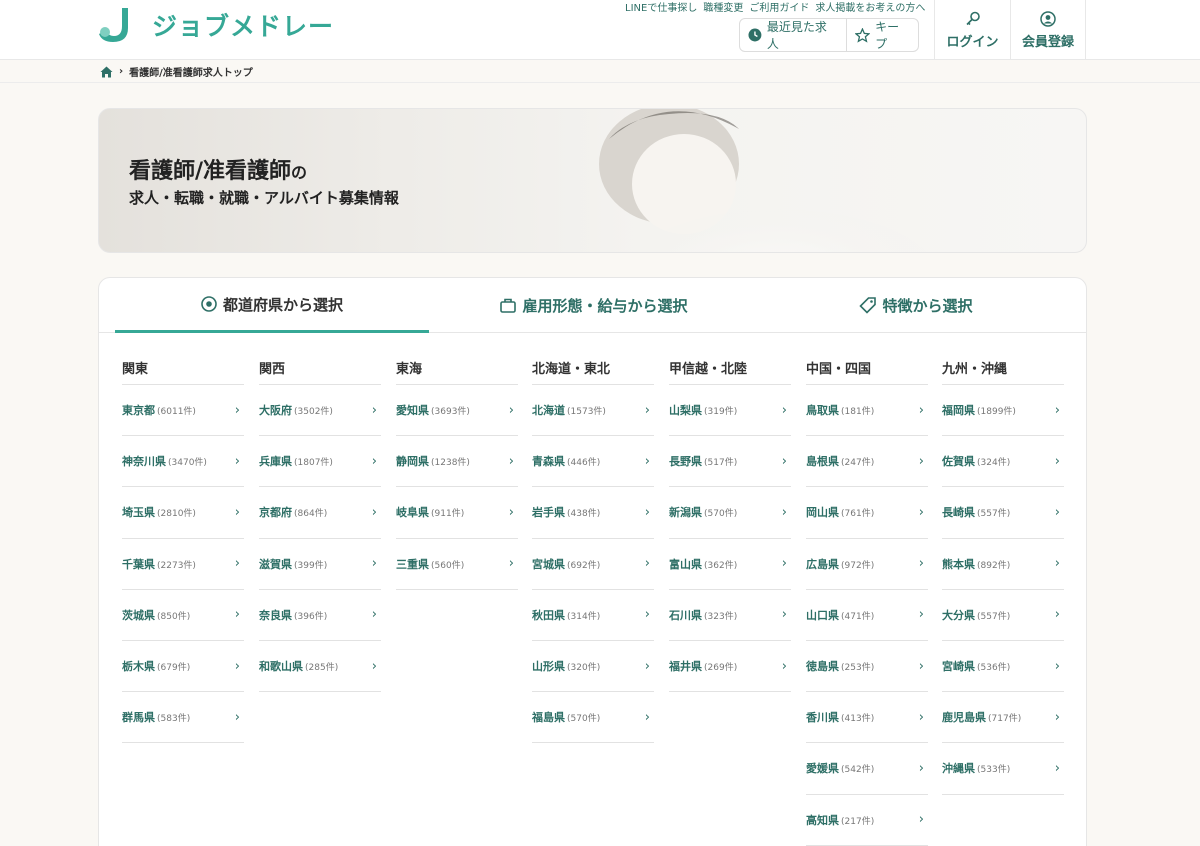  I want to click on prefecture-link: 兵庫県 (1807件) ›, so click(320, 462).